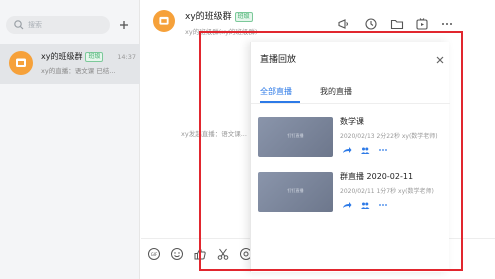 This screenshot has height=279, width=495. I want to click on chat-name: xy的班级群, so click(62, 56).